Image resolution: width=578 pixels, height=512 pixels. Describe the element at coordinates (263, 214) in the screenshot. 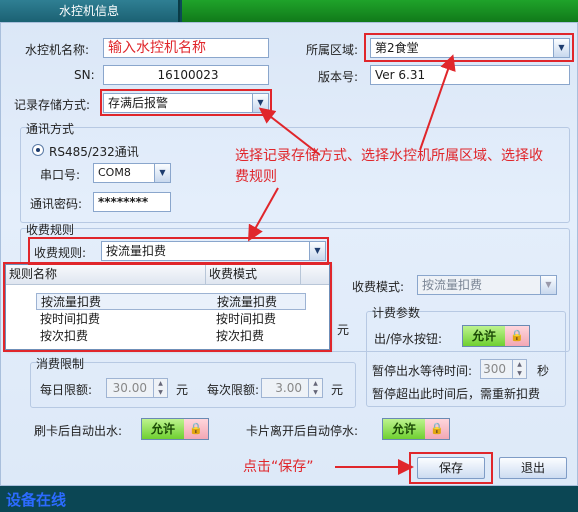

I see `arrow-to-rule` at that location.